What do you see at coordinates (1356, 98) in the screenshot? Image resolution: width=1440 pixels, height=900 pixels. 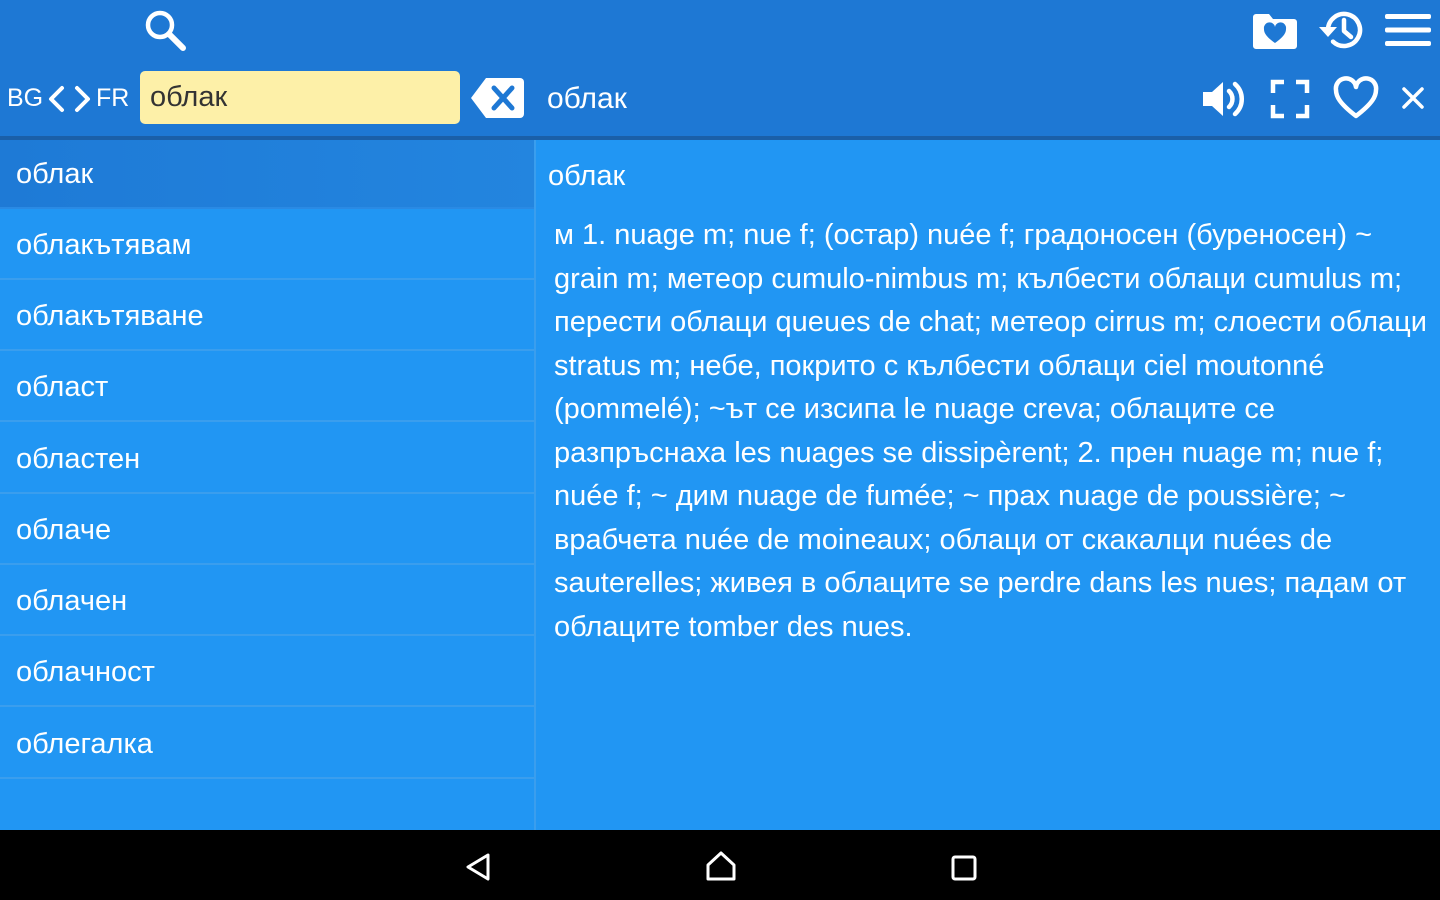 I see `favorite-heart-icon` at bounding box center [1356, 98].